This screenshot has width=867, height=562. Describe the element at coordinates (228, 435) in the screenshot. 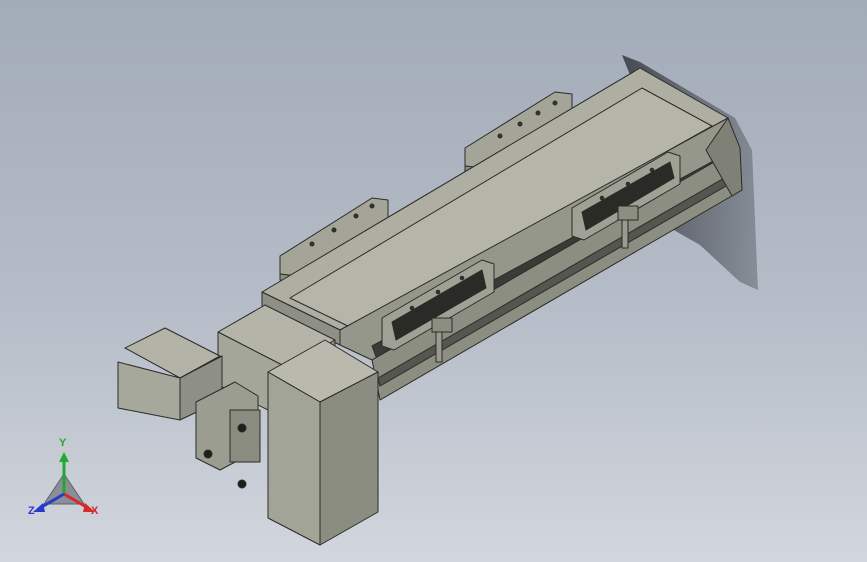

I see `motor-flange` at that location.